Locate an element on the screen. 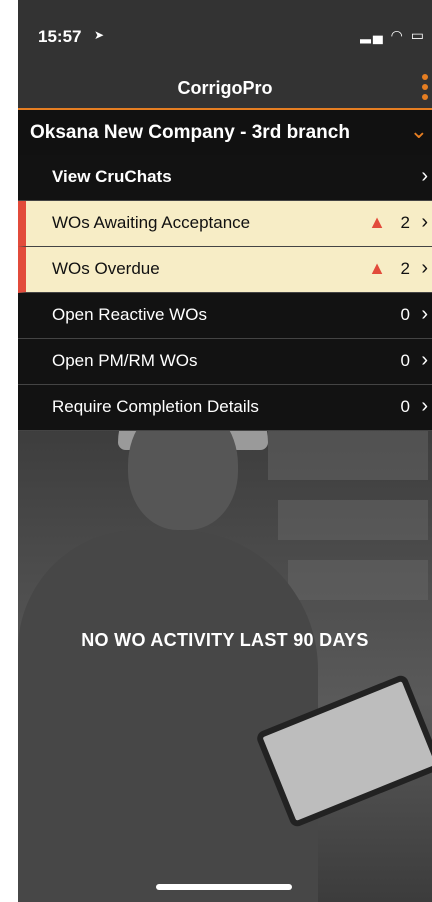  menu-item-wos-awaiting-acceptance: WOs Awaiting Acceptance ▲ 2 › is located at coordinates (225, 224).